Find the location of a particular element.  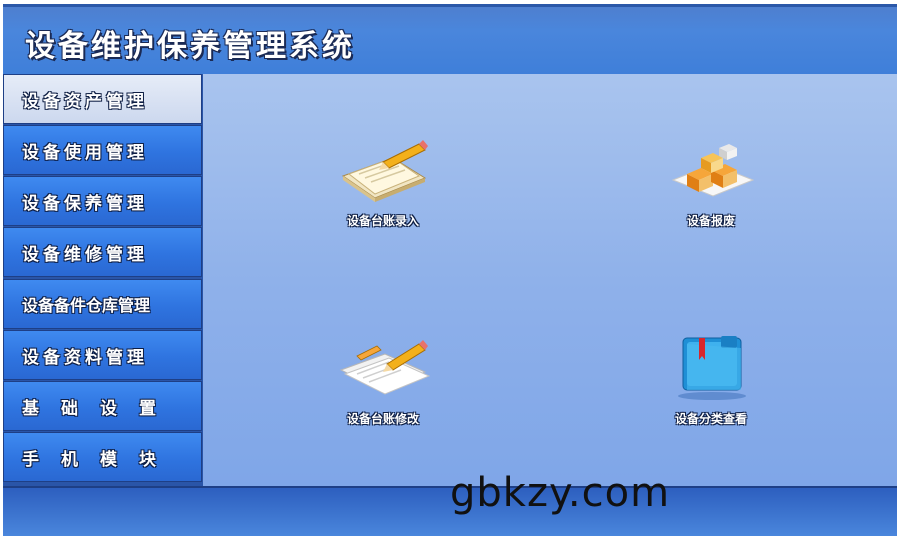

watermark-text: gbkzy.com is located at coordinates (560, 493).